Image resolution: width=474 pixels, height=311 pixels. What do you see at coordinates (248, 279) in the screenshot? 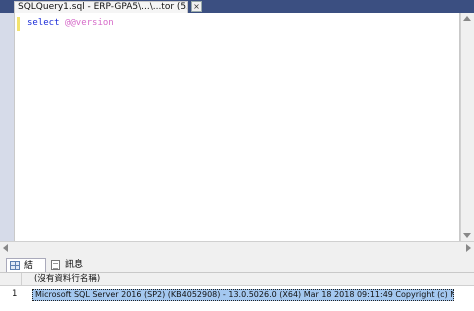
I see `column-header: (沒有資料行名稱)` at bounding box center [248, 279].